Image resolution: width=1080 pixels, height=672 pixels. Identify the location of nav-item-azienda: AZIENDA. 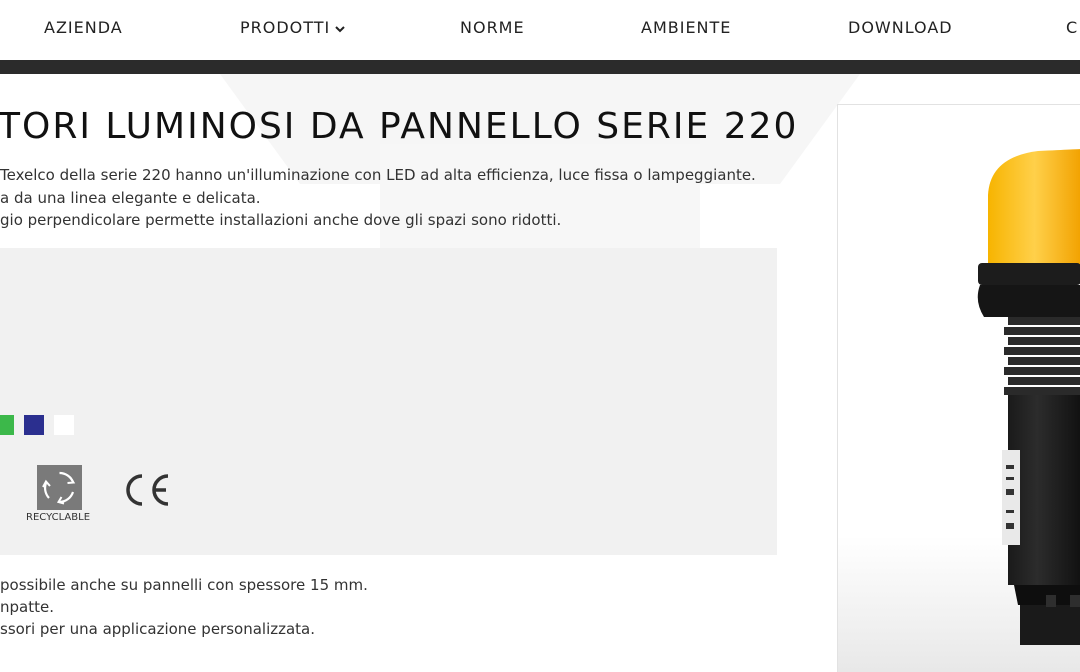
(83, 27).